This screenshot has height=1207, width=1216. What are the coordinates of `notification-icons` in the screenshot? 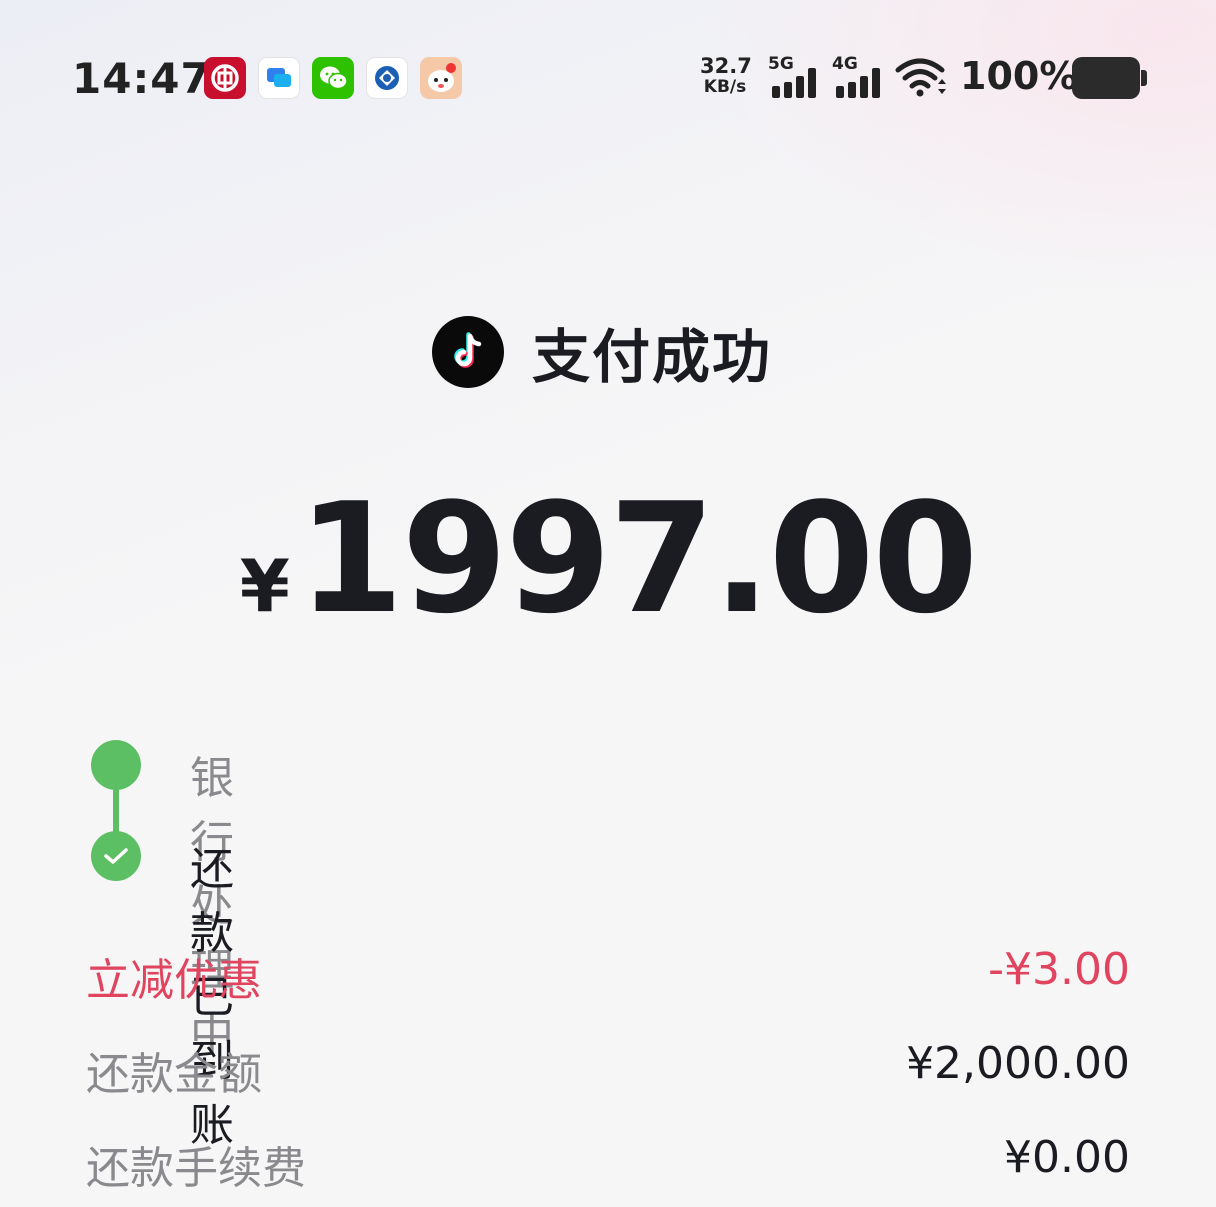 It's located at (333, 78).